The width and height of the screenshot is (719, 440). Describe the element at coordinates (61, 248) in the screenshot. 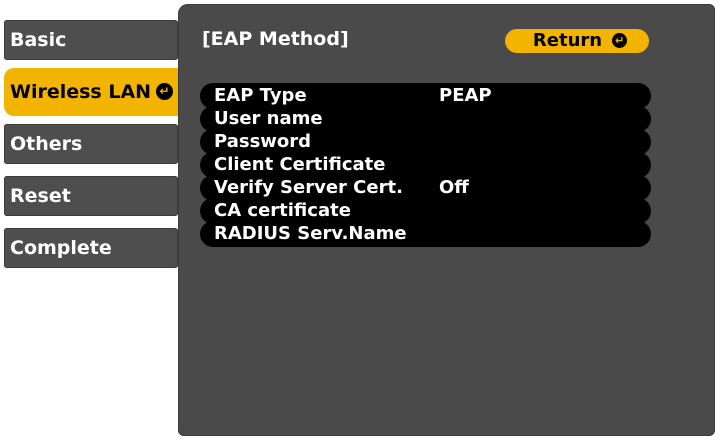

I see `sidebar-item-label: Complete` at that location.